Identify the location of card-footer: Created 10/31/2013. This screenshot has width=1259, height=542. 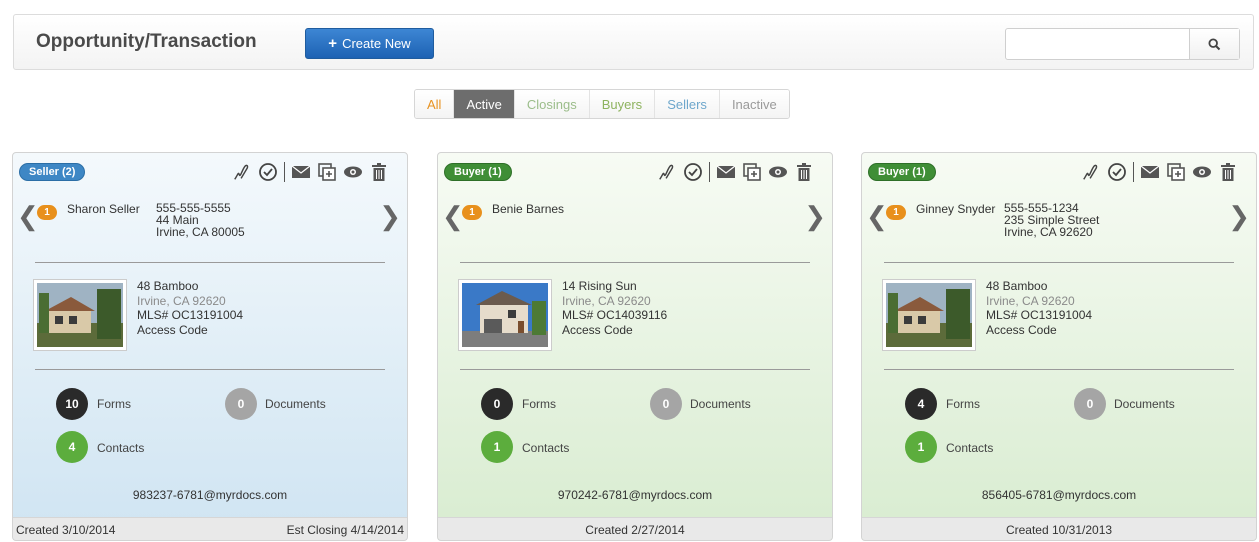
(1059, 528).